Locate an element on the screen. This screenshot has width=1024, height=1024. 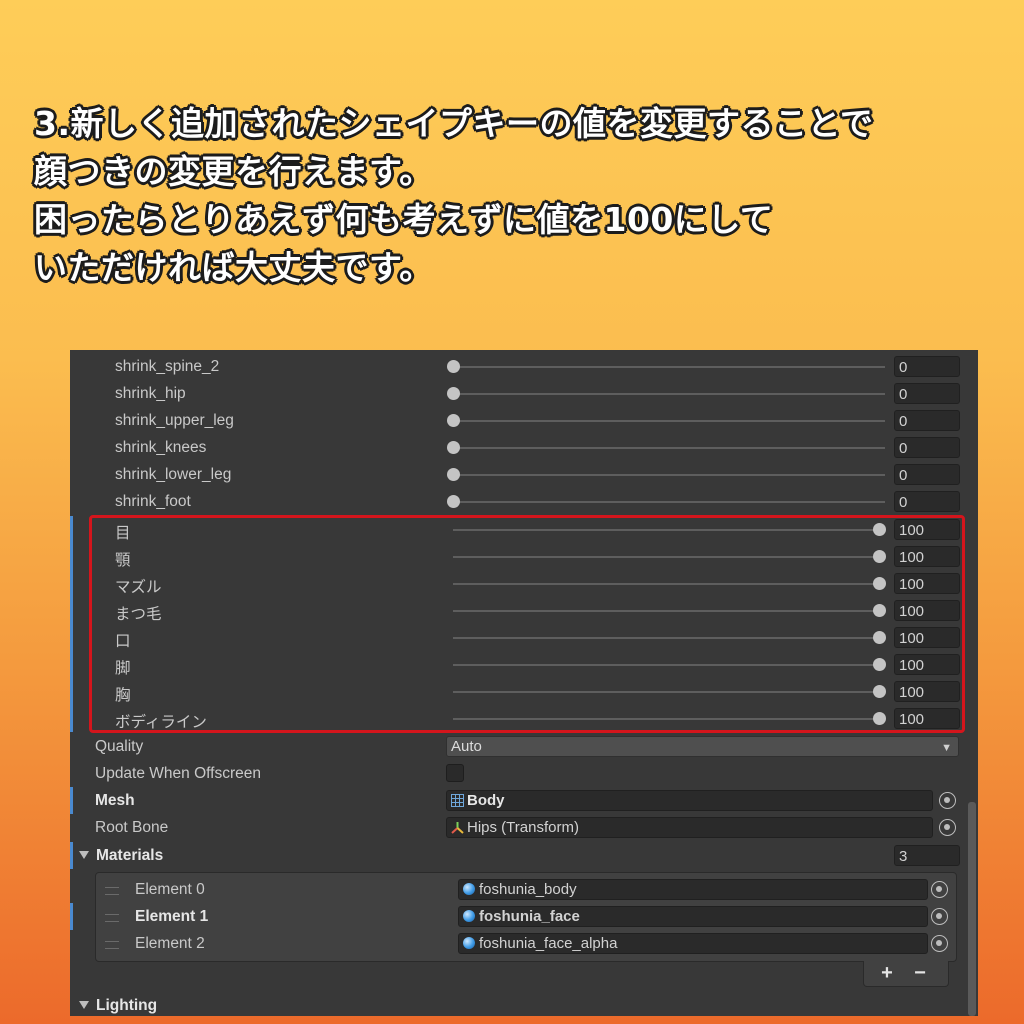
quality-dropdown: Auto ▼ is located at coordinates (702, 746).